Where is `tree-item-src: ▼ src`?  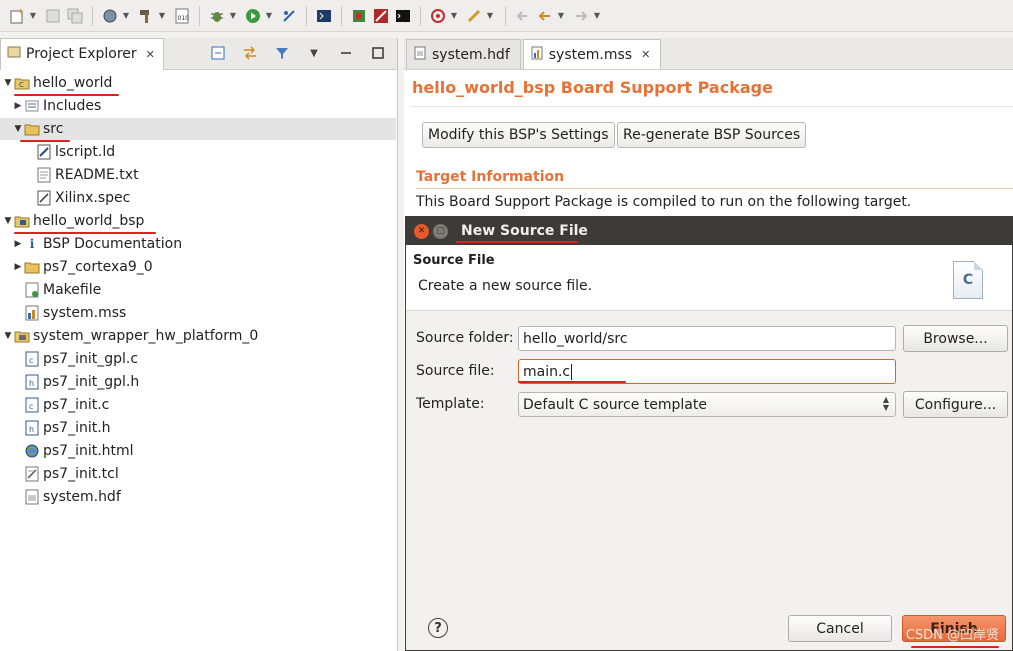 tree-item-src: ▼ src is located at coordinates (198, 129).